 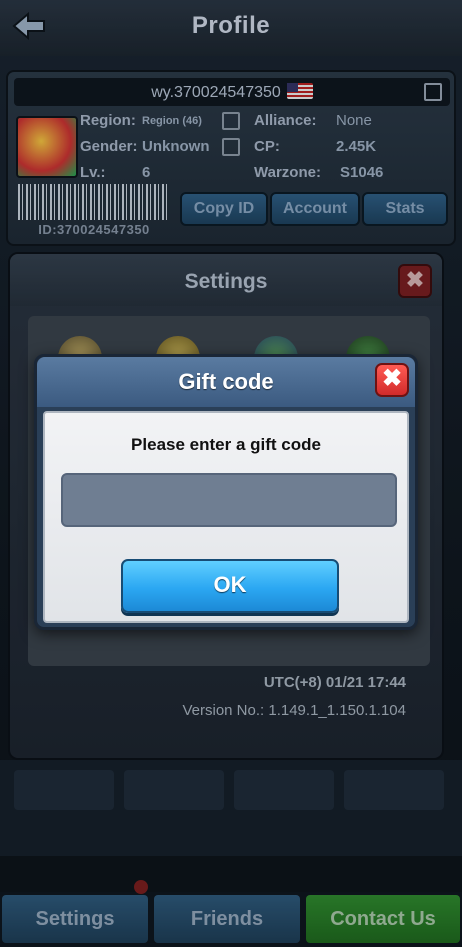 What do you see at coordinates (230, 586) in the screenshot?
I see `ok-button: OK` at bounding box center [230, 586].